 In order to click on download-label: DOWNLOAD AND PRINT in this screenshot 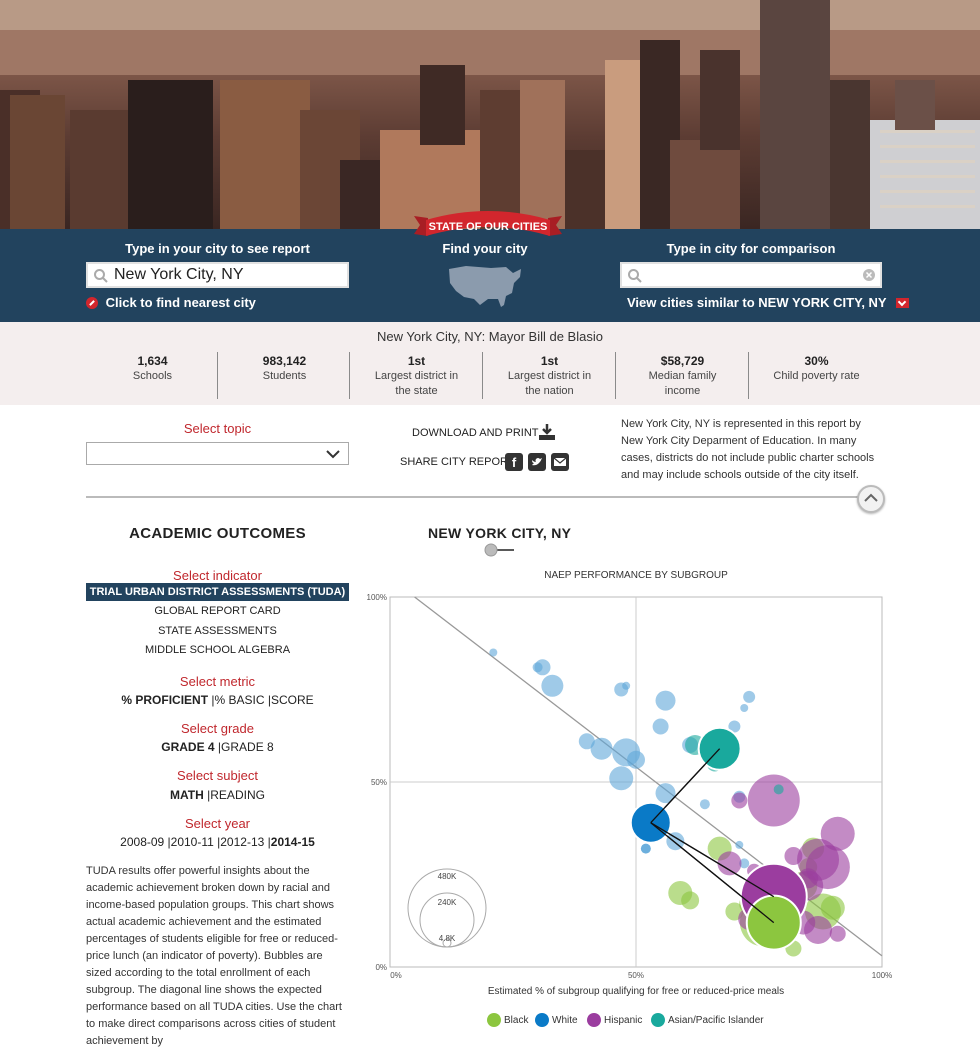, I will do `click(475, 433)`.